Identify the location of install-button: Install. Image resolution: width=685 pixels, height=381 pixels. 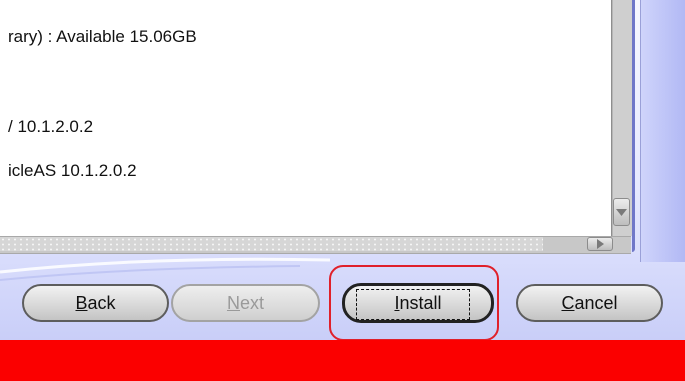
(418, 303).